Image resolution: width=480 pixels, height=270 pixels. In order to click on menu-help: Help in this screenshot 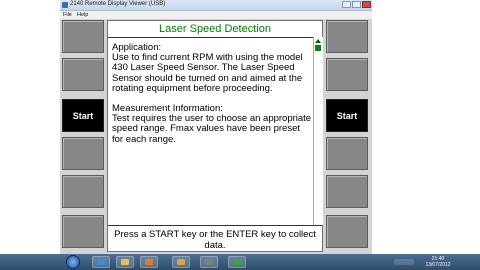, I will do `click(82, 15)`.